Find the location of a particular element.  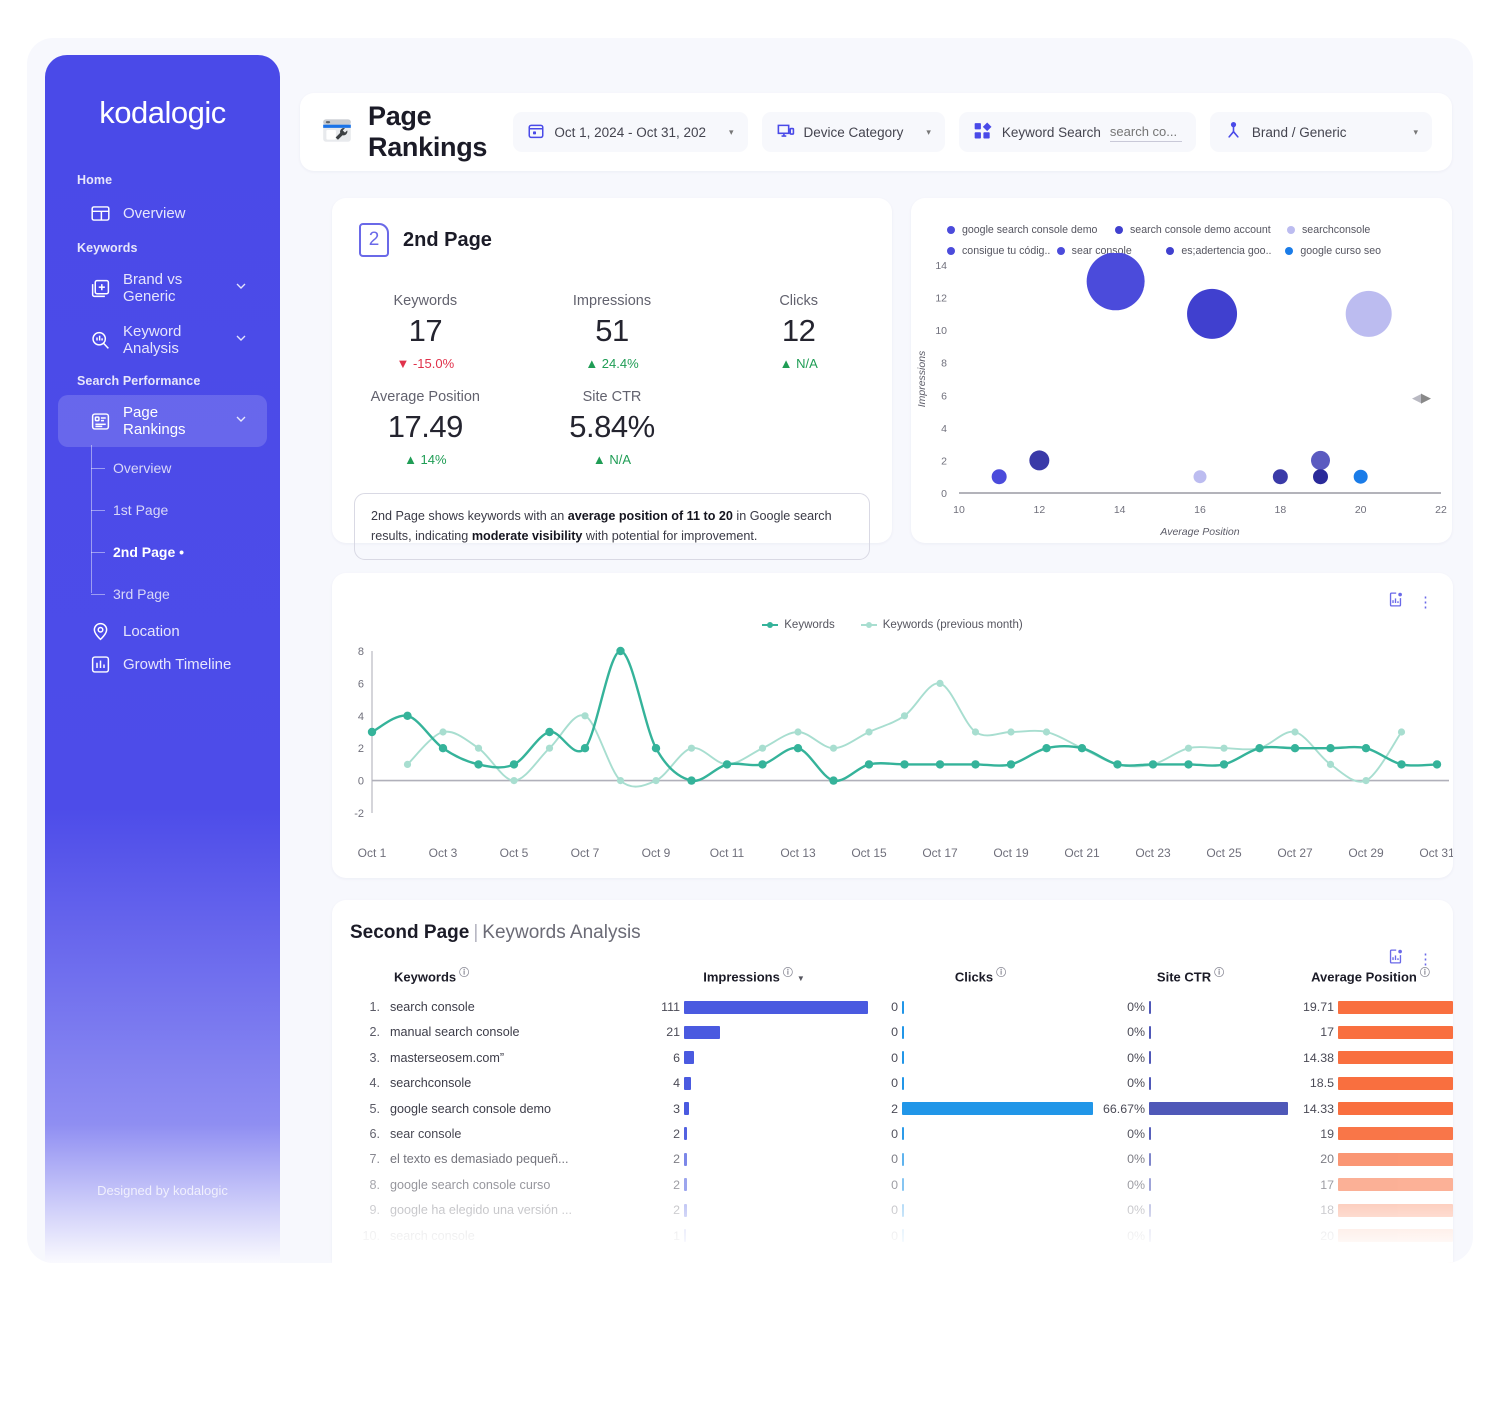

table-row: 10. search console 1 0 0% 20 is located at coordinates (892, 1235).